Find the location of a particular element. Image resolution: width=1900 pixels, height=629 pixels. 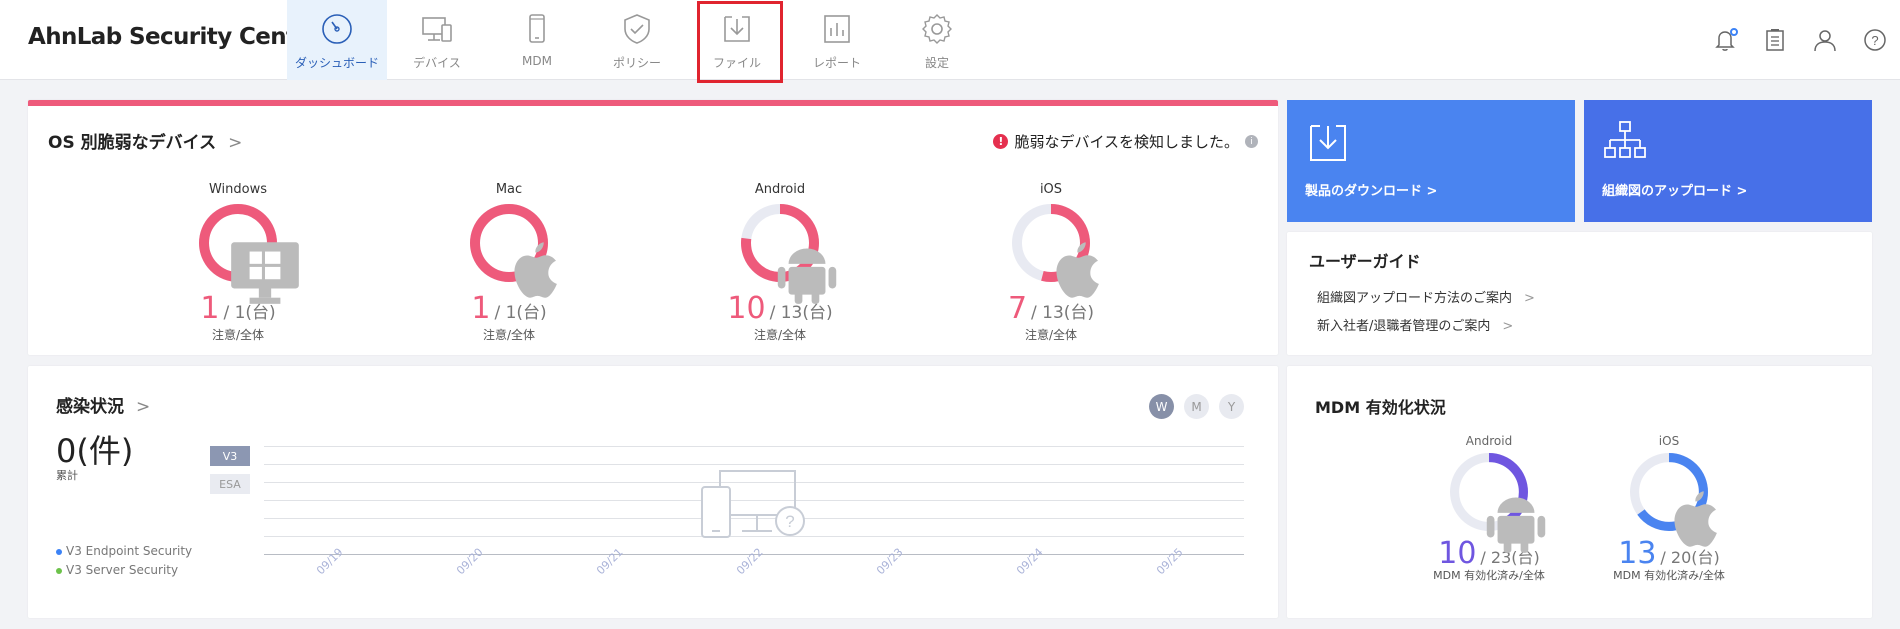

infection-count: 0(件) is located at coordinates (95, 451).